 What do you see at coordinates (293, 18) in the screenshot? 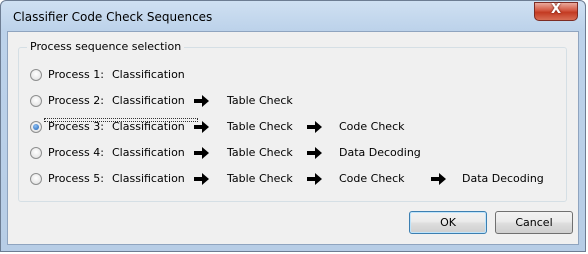
I see `title-bar: Classifier Code Check Sequences X` at bounding box center [293, 18].